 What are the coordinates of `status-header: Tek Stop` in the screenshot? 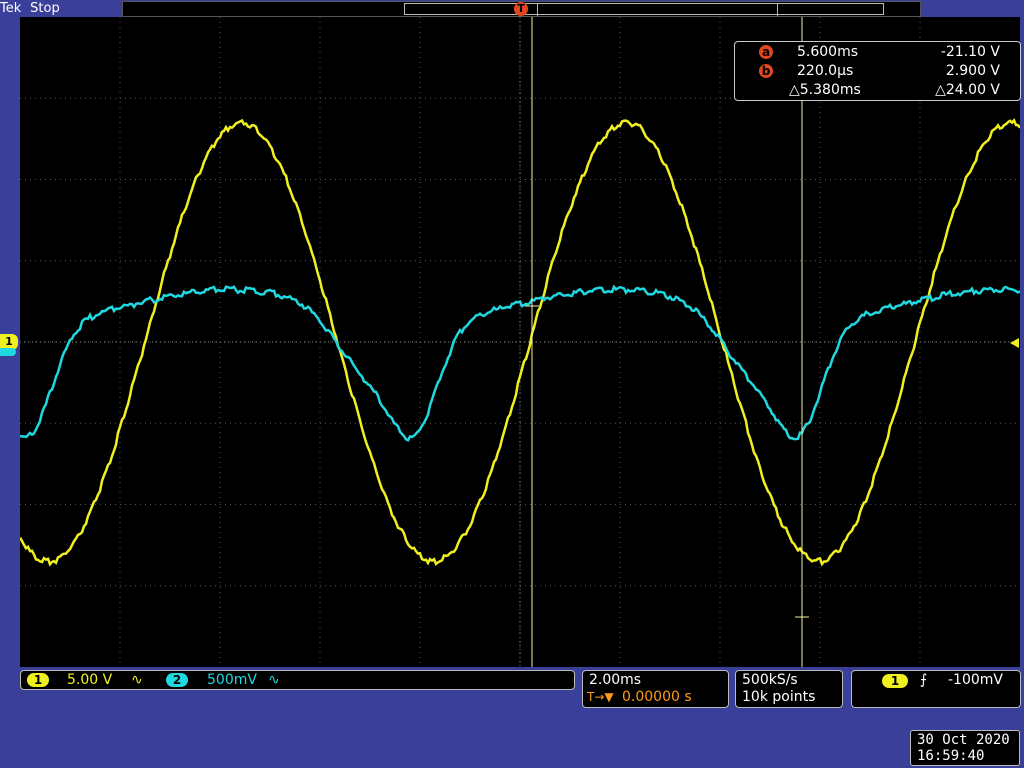 It's located at (30, 8).